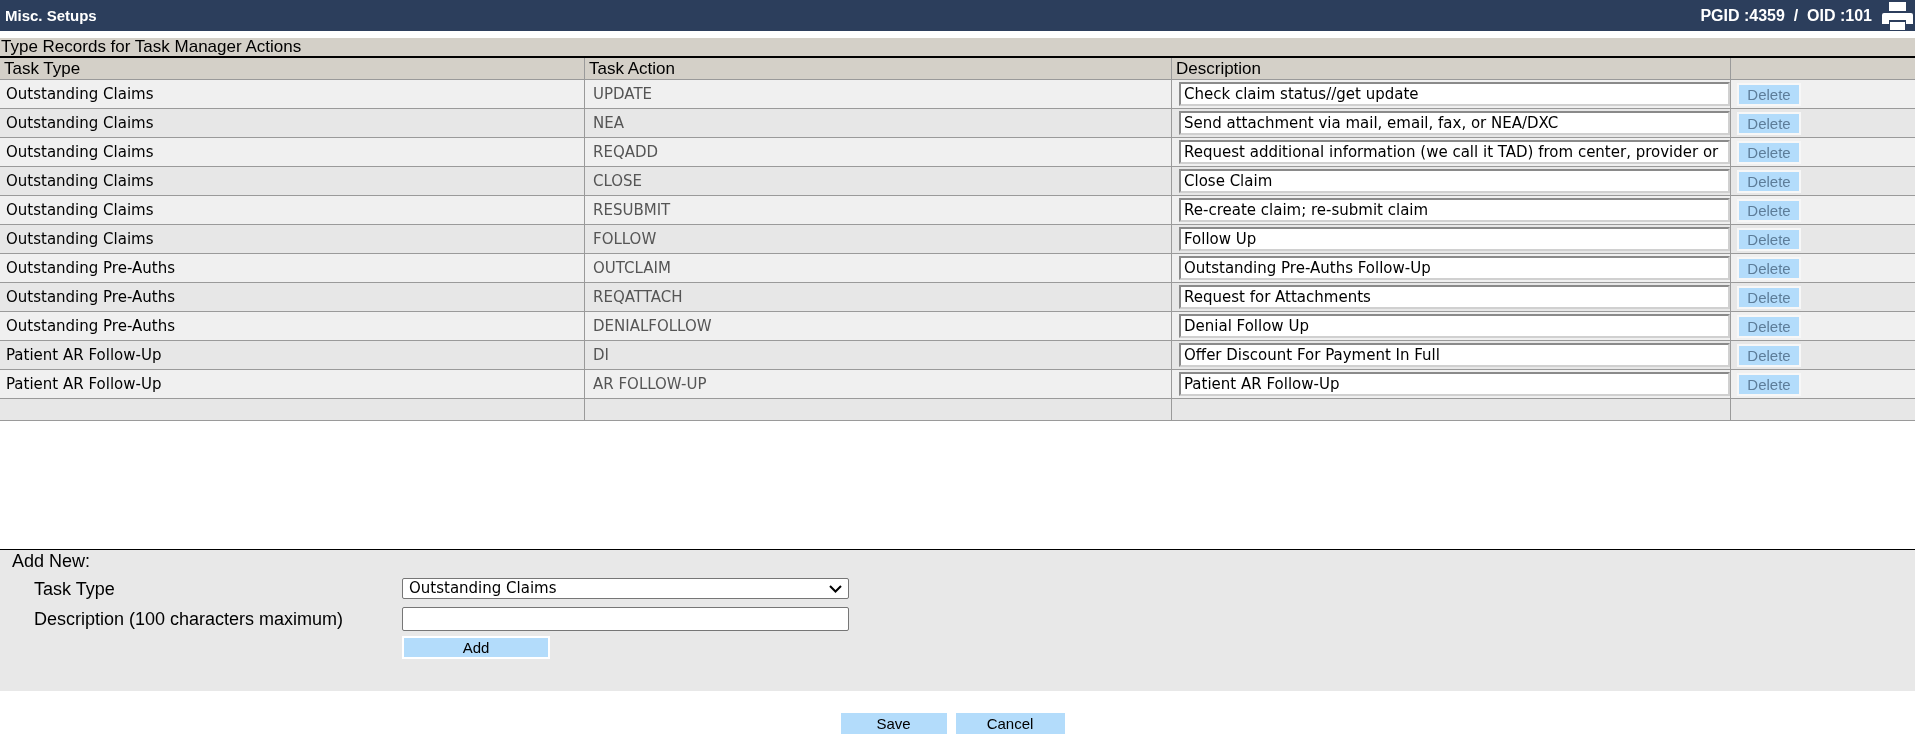 The height and width of the screenshot is (736, 1915). Describe the element at coordinates (74, 588) in the screenshot. I see `field-label: Task Type` at that location.